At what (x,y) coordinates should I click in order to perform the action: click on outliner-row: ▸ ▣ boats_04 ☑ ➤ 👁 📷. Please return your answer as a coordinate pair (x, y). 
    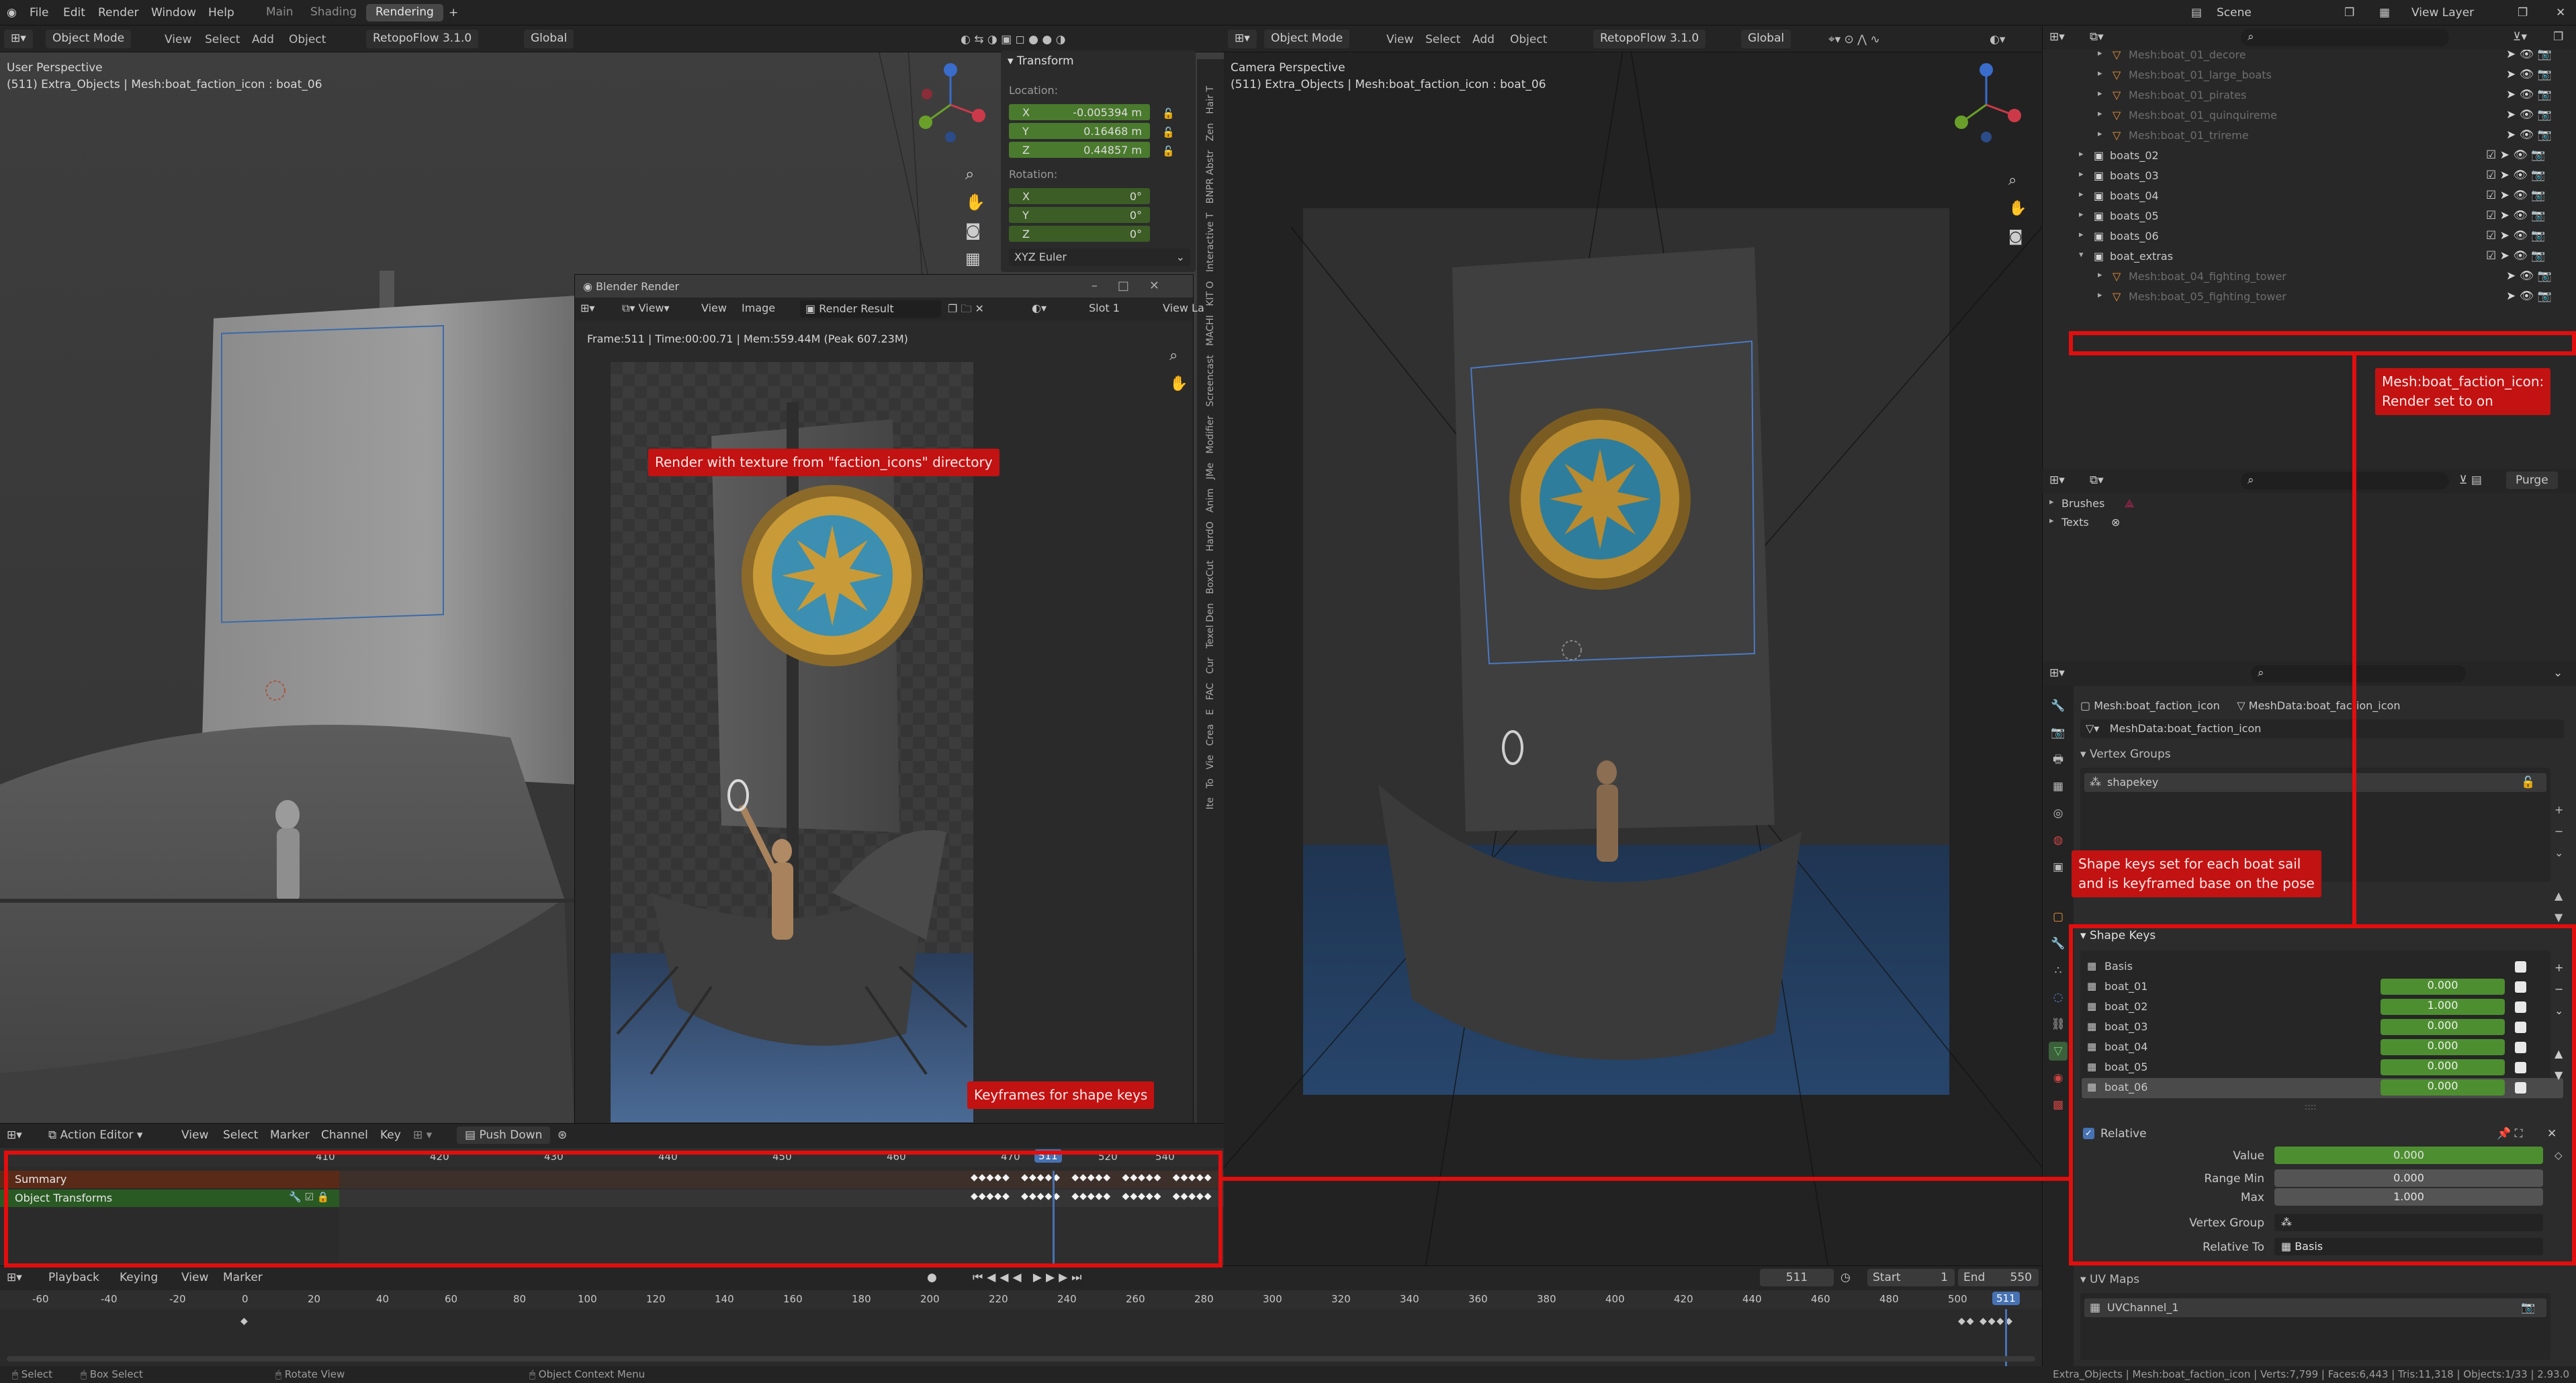
    Looking at the image, I should click on (2309, 195).